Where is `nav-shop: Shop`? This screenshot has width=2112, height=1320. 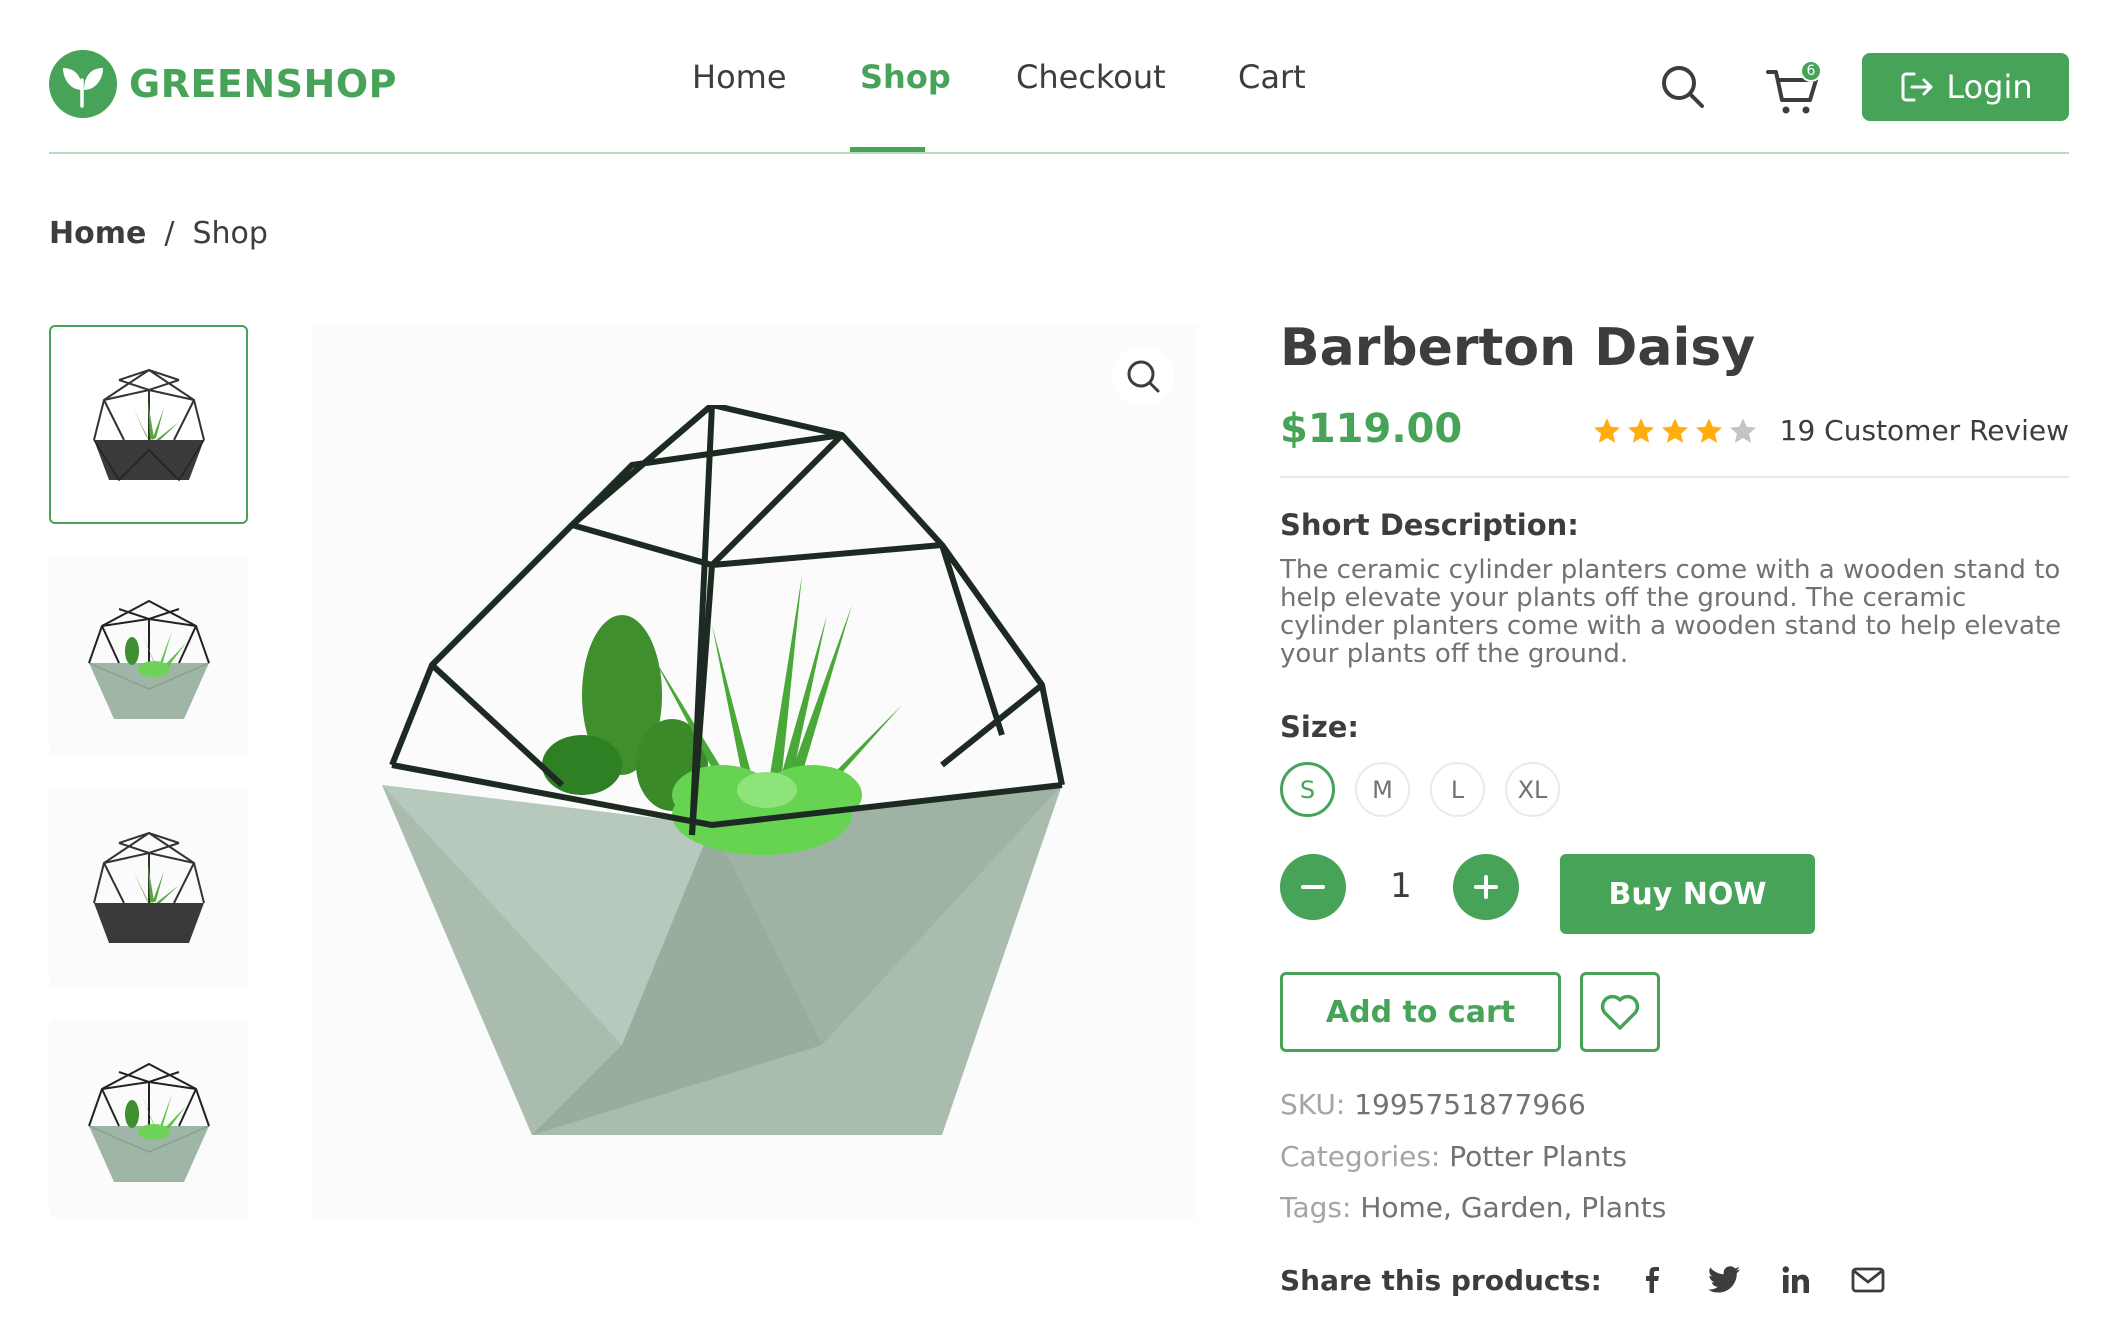 nav-shop: Shop is located at coordinates (905, 77).